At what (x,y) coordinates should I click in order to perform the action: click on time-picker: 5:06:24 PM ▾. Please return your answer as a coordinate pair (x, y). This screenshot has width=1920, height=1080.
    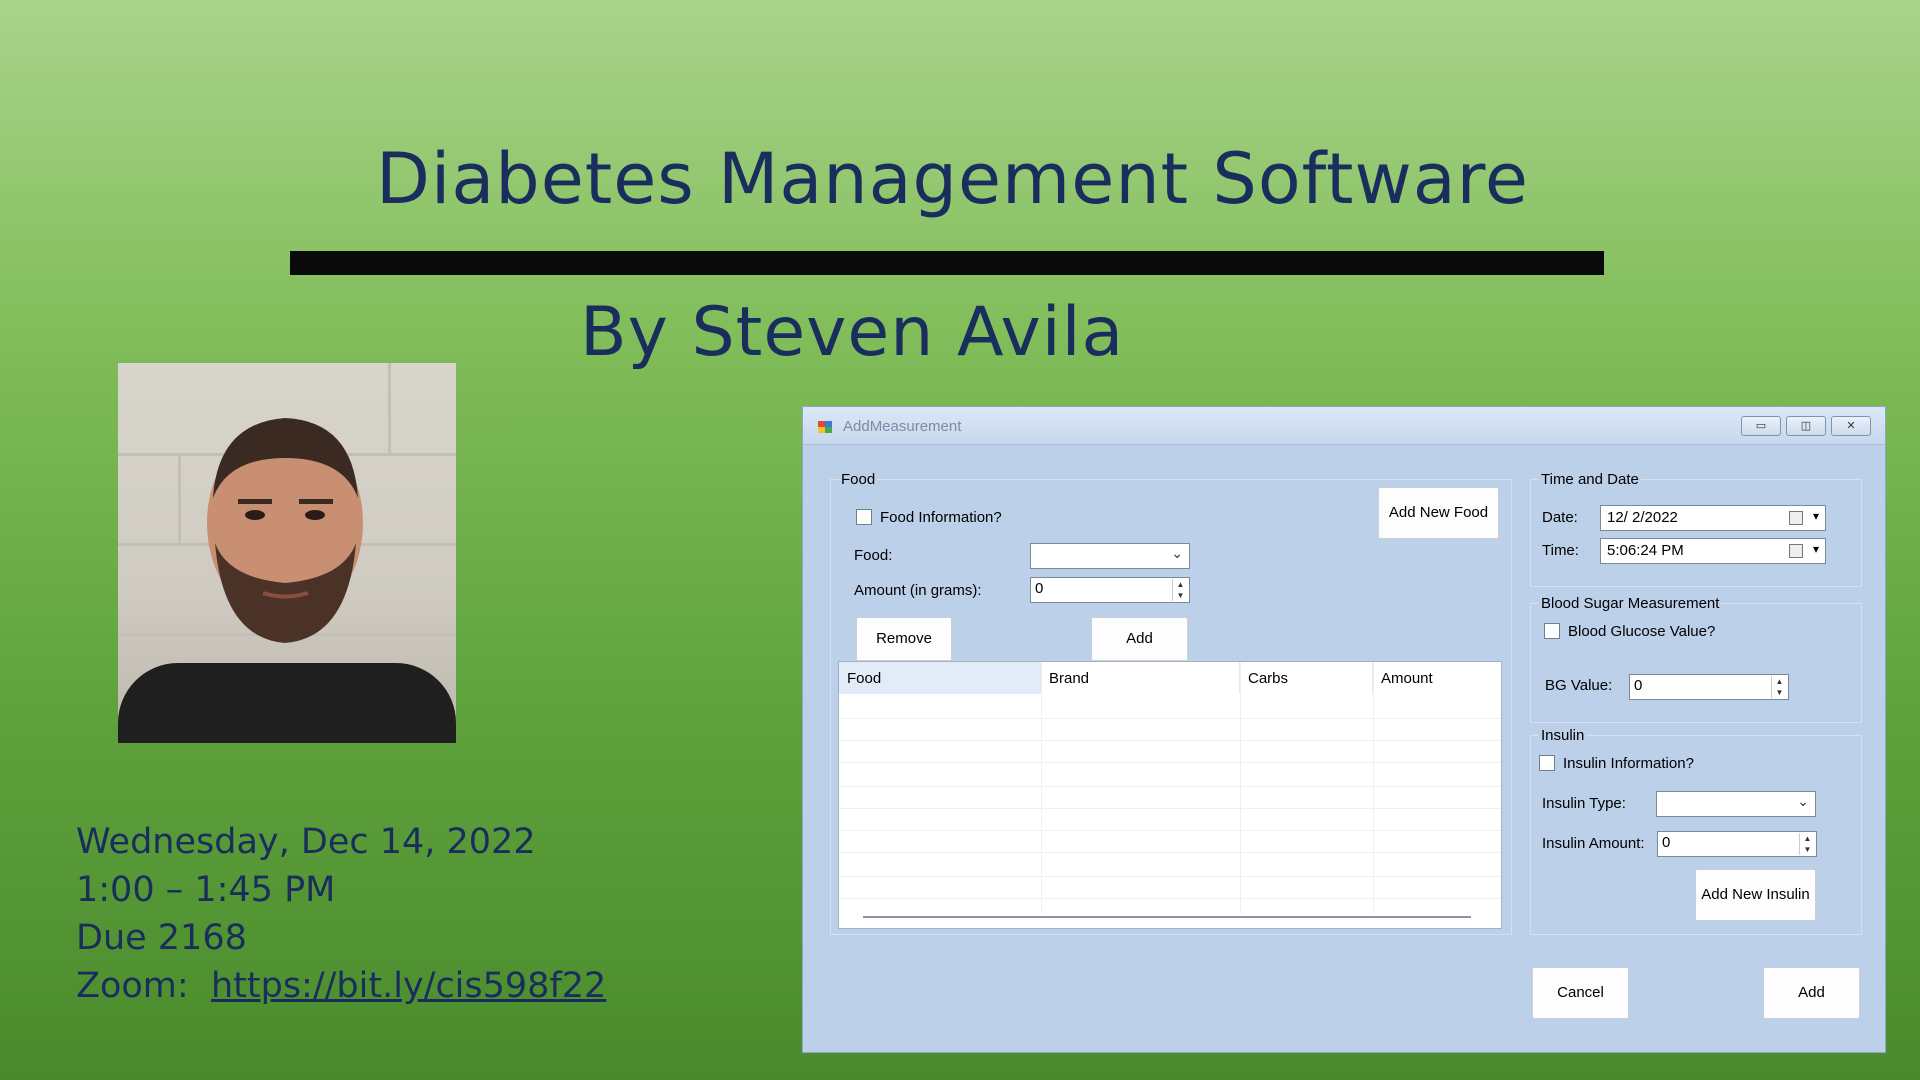
    Looking at the image, I should click on (1713, 551).